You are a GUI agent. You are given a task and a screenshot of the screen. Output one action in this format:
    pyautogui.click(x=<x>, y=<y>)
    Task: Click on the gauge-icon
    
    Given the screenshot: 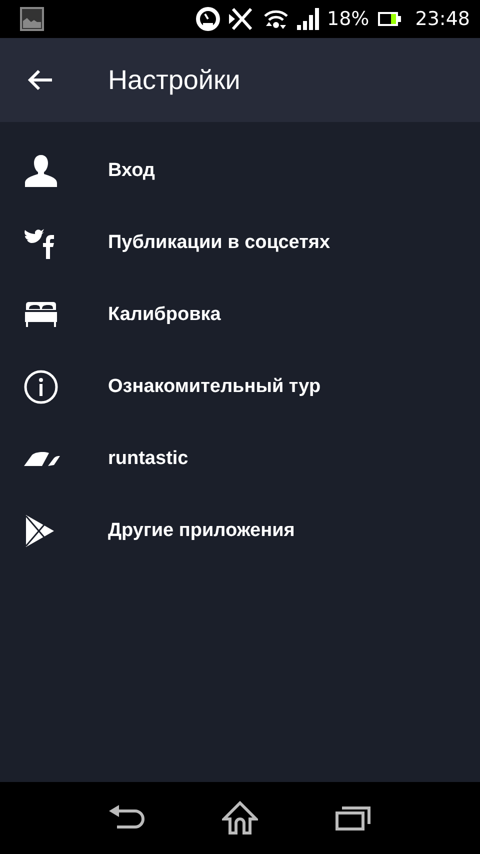 What is the action you would take?
    pyautogui.click(x=208, y=19)
    